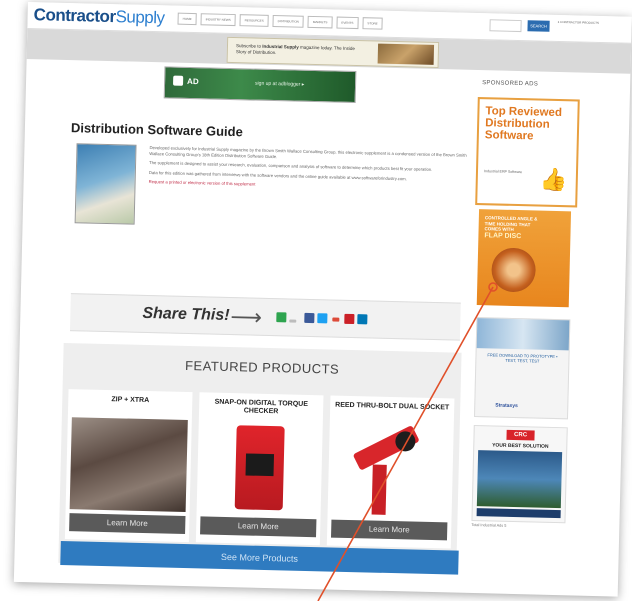 The height and width of the screenshot is (601, 632). I want to click on ad-title: YOUR BEST SOLUTION, so click(520, 446).